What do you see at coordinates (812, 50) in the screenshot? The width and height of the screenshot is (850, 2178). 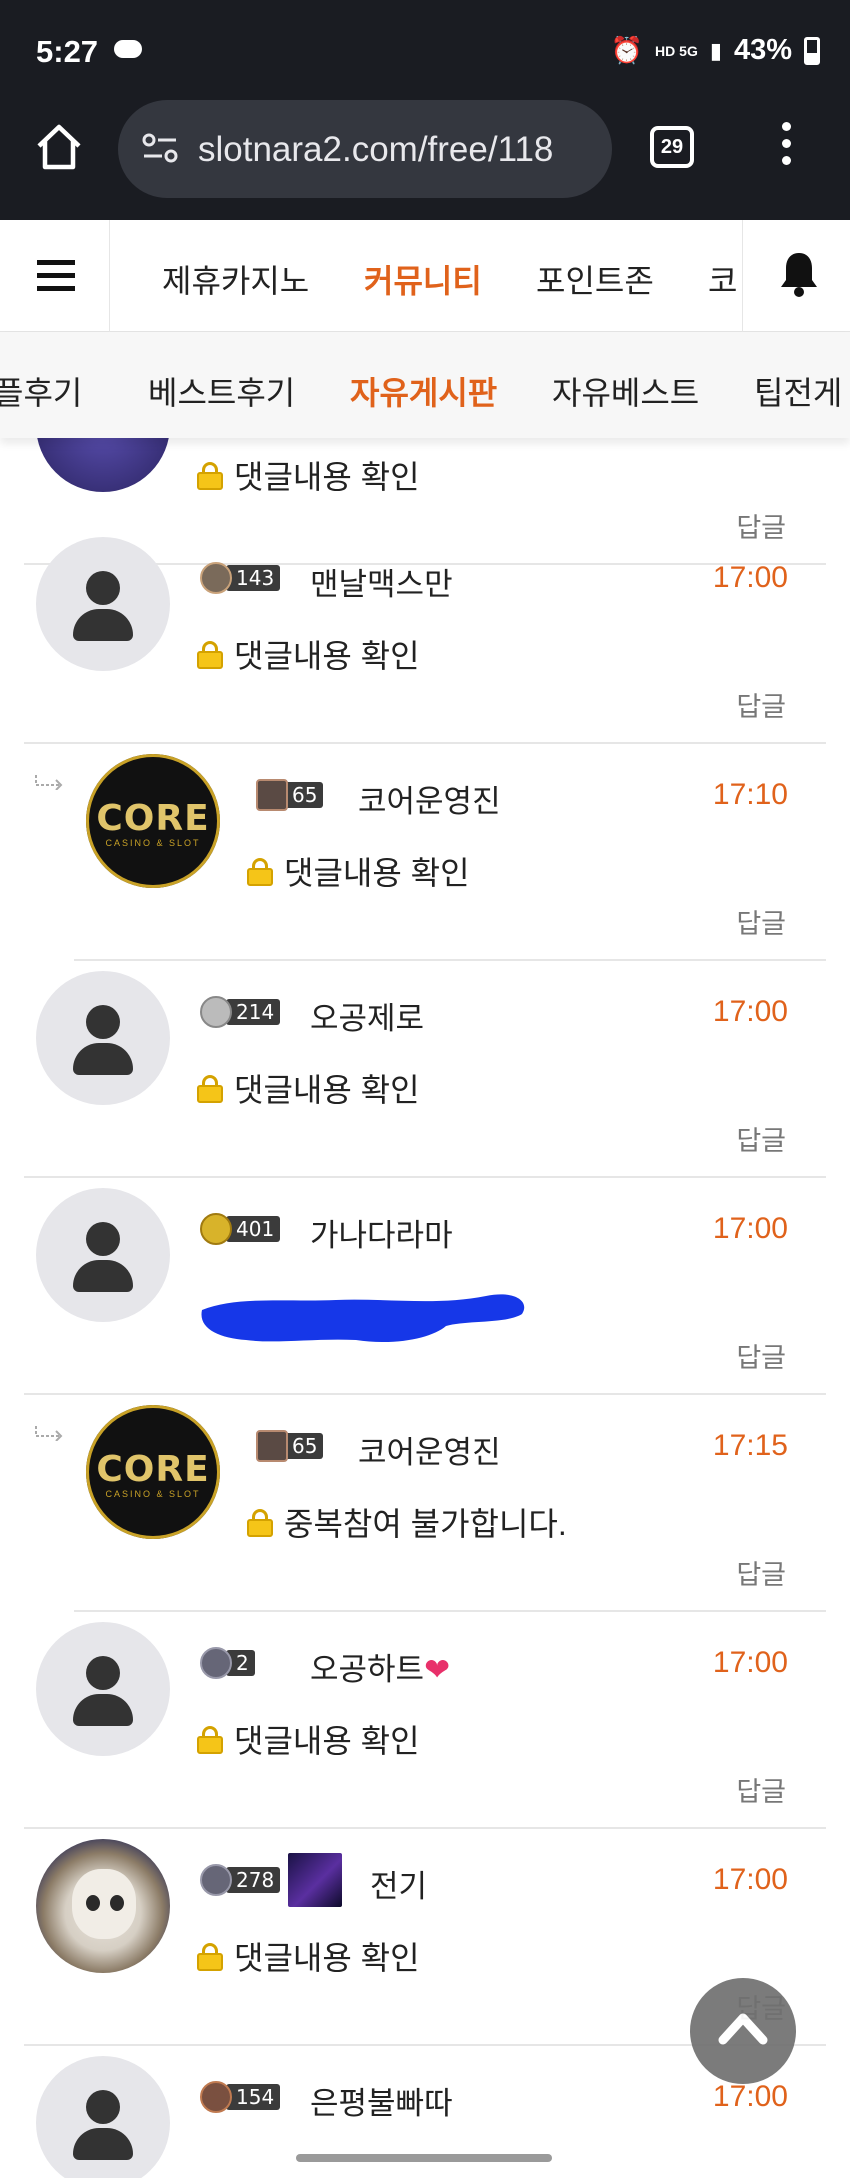 I see `battery-icon` at bounding box center [812, 50].